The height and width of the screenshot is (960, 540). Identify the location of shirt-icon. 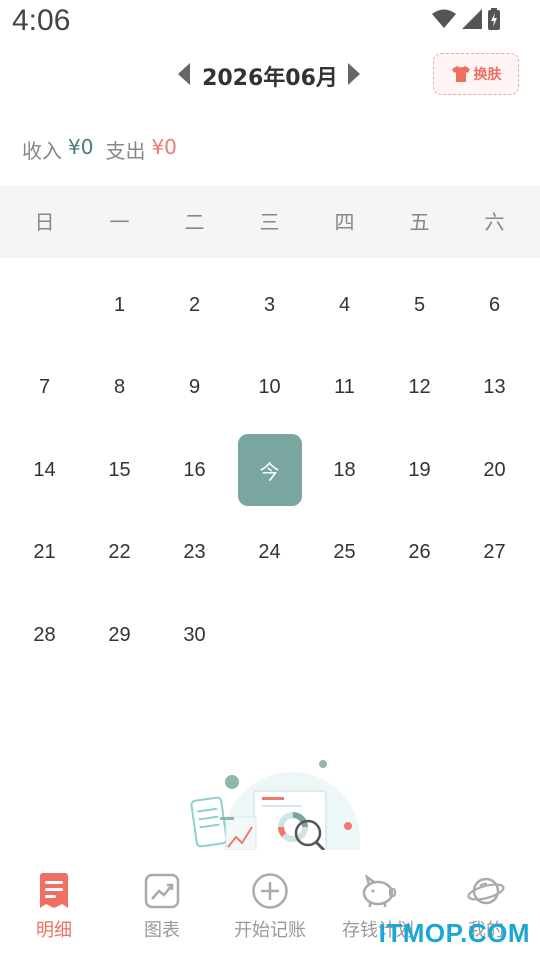
(460, 74).